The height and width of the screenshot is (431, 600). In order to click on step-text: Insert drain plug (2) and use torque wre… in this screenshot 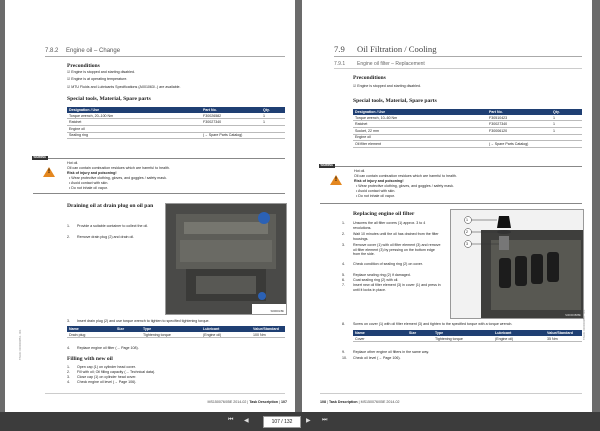, I will do `click(143, 321)`.